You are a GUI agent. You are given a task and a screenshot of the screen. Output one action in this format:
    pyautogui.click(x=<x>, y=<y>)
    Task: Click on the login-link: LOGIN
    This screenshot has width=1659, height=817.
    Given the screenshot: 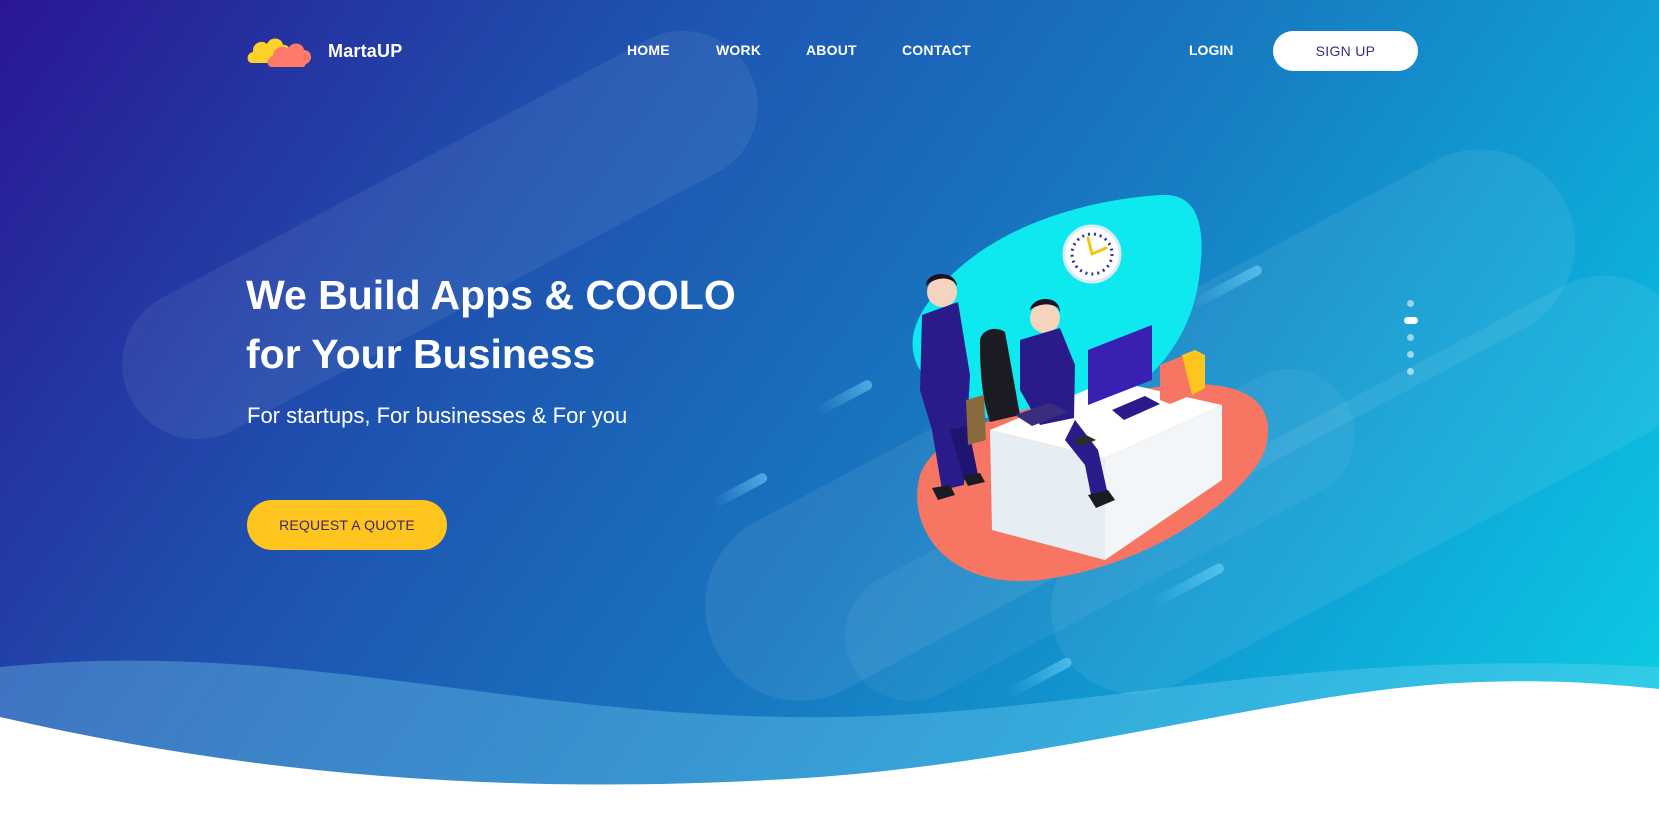 What is the action you would take?
    pyautogui.click(x=1211, y=50)
    